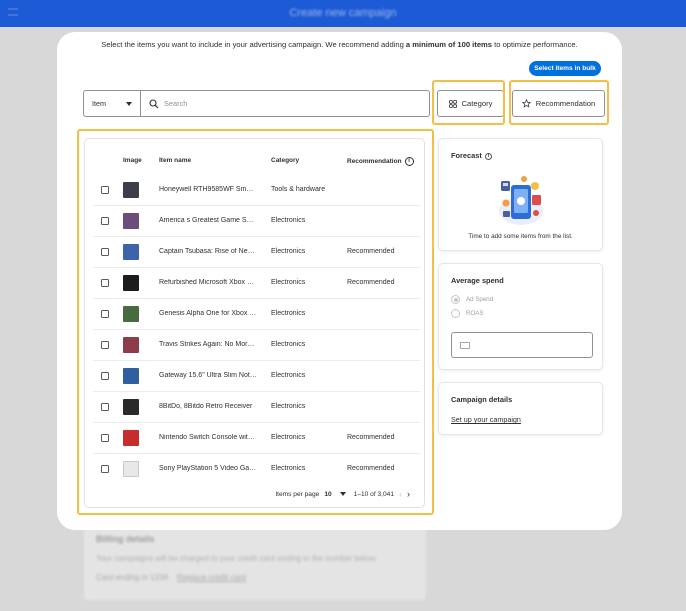  Describe the element at coordinates (452, 103) in the screenshot. I see `grid-icon` at that location.